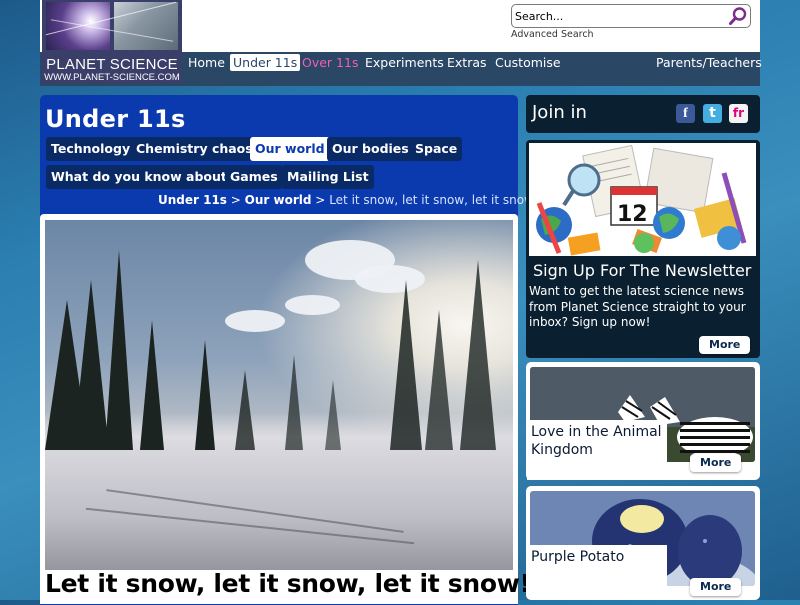 This screenshot has height=605, width=800. I want to click on search-box, so click(631, 16).